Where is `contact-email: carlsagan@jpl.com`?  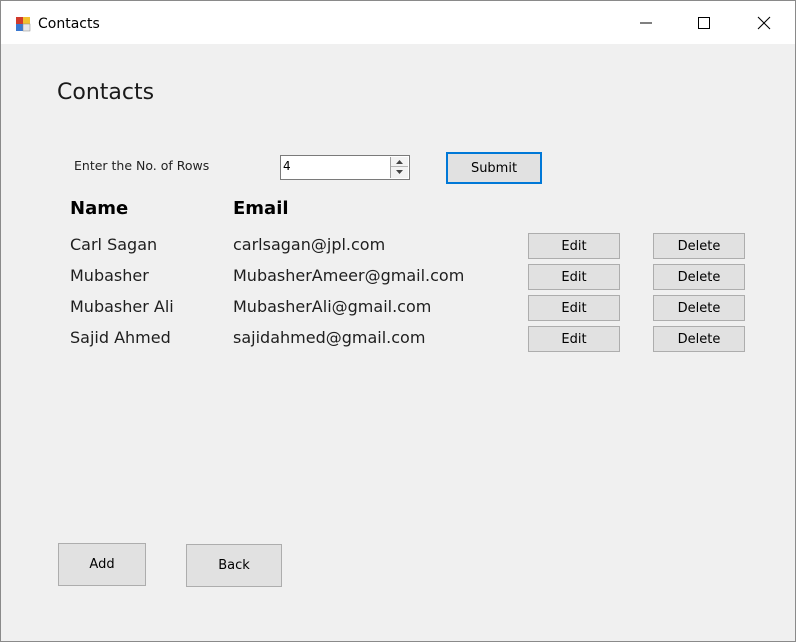 contact-email: carlsagan@jpl.com is located at coordinates (309, 244).